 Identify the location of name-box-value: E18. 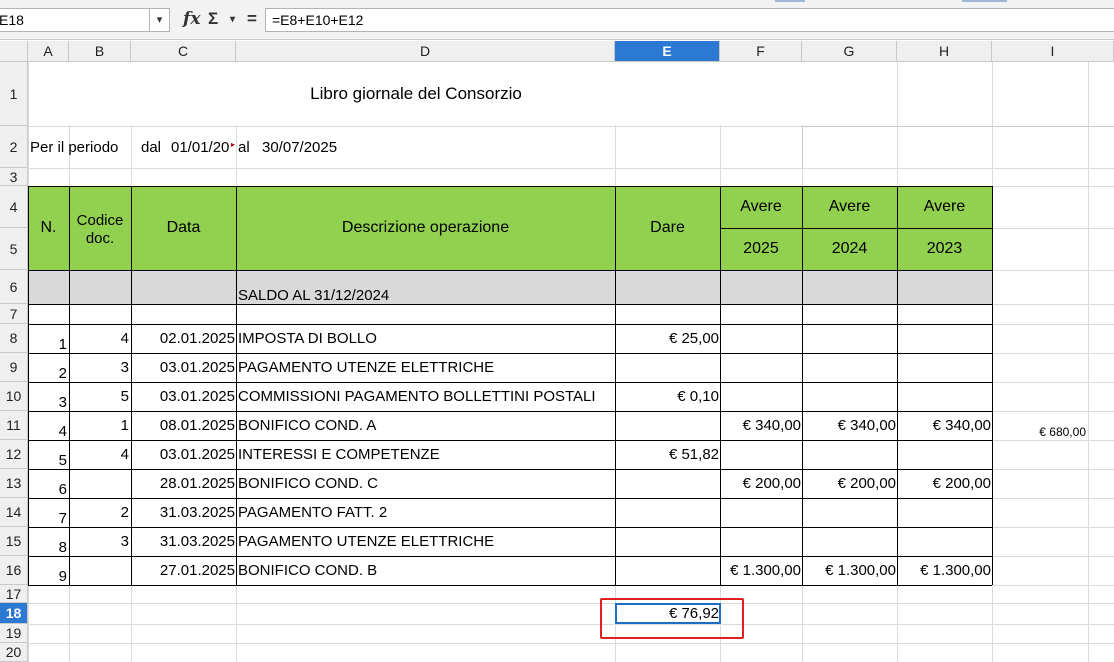
(12, 20).